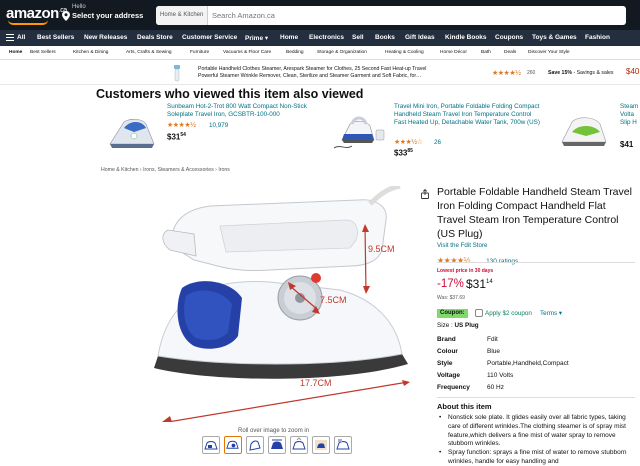 Image resolution: width=640 pixels, height=466 pixels. What do you see at coordinates (149, 52) in the screenshot?
I see `subnav-arts-crafts: Arts, Crafts & Sewing` at bounding box center [149, 52].